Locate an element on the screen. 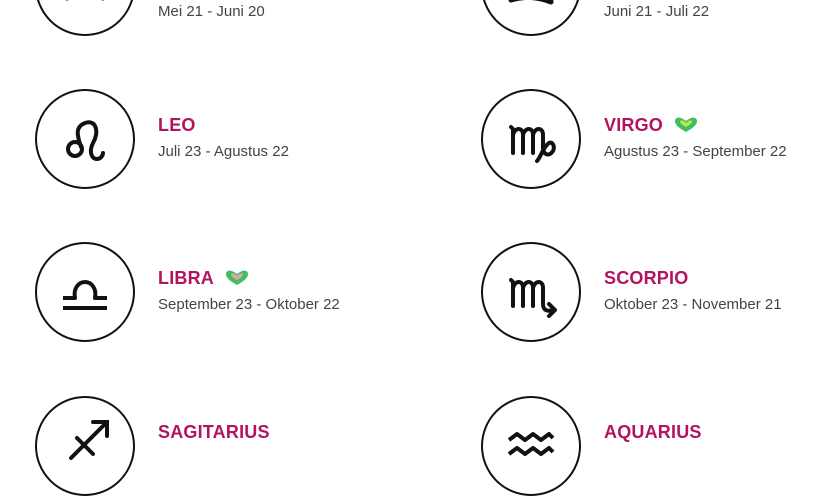 The width and height of the screenshot is (835, 496). zodiac-item-scorpio: SCORPIO Oktober 23 - November 21 is located at coordinates (658, 292).